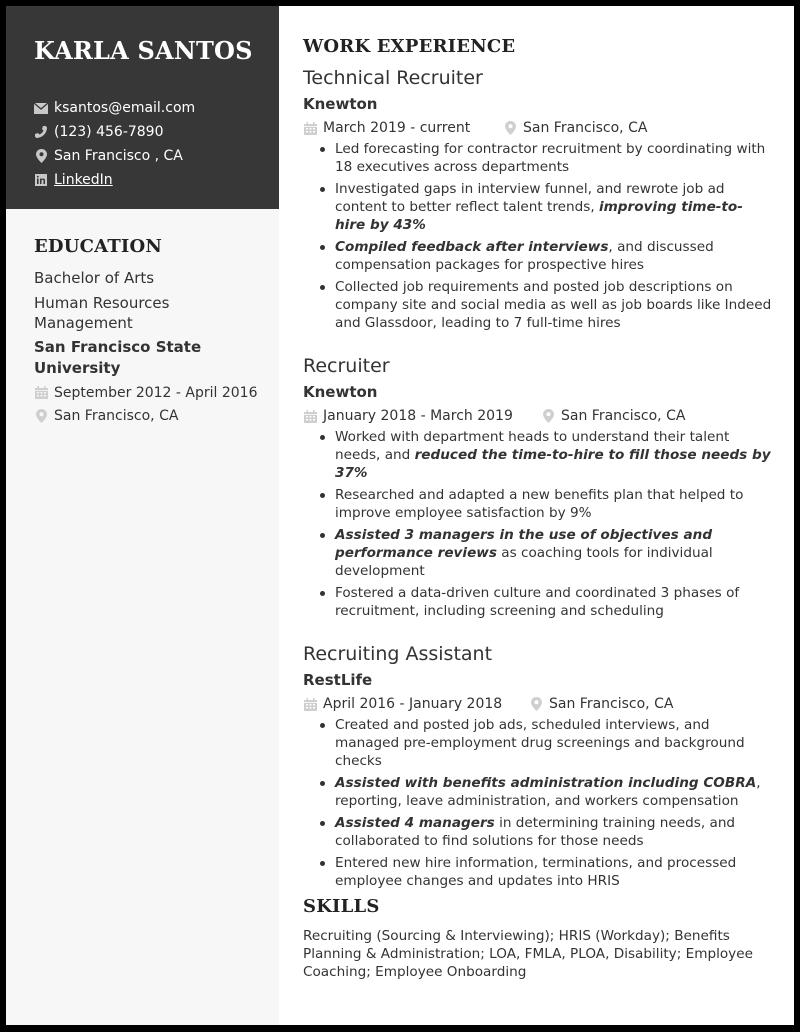 This screenshot has height=1032, width=800. Describe the element at coordinates (124, 108) in the screenshot. I see `email-text: ksantos@email.com` at that location.